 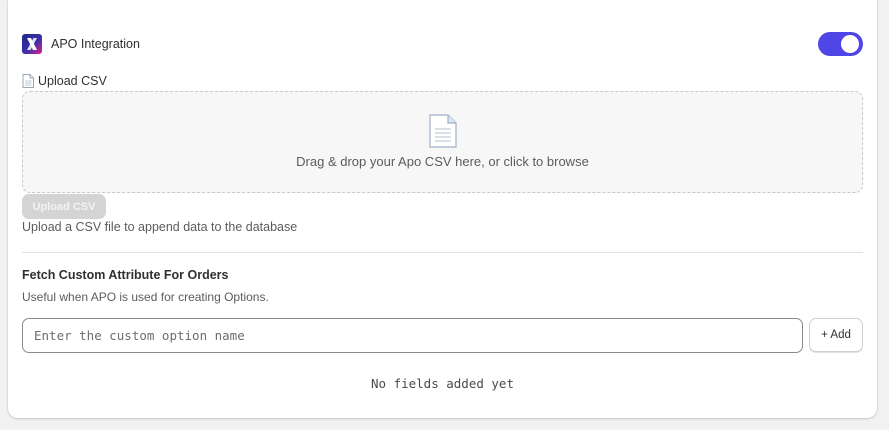 What do you see at coordinates (32, 44) in the screenshot?
I see `apo-x-logo-icon` at bounding box center [32, 44].